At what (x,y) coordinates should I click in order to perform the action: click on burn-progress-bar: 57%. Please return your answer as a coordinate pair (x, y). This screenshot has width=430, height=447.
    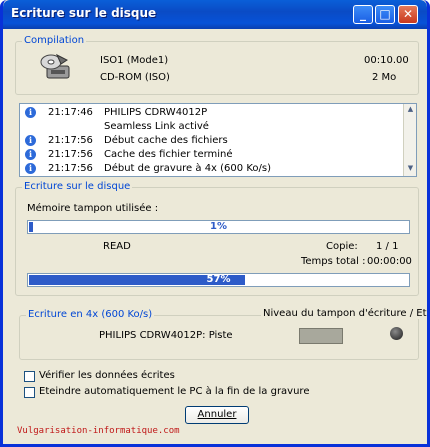
    Looking at the image, I should click on (218, 280).